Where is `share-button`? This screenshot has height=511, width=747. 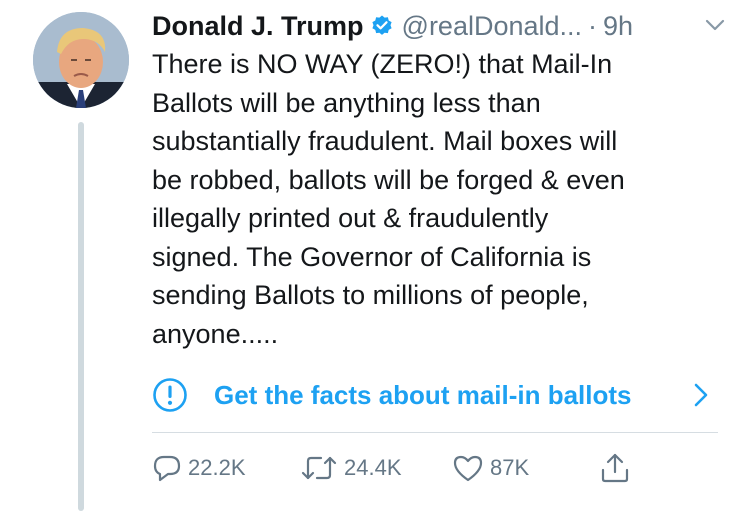
share-button is located at coordinates (615, 468).